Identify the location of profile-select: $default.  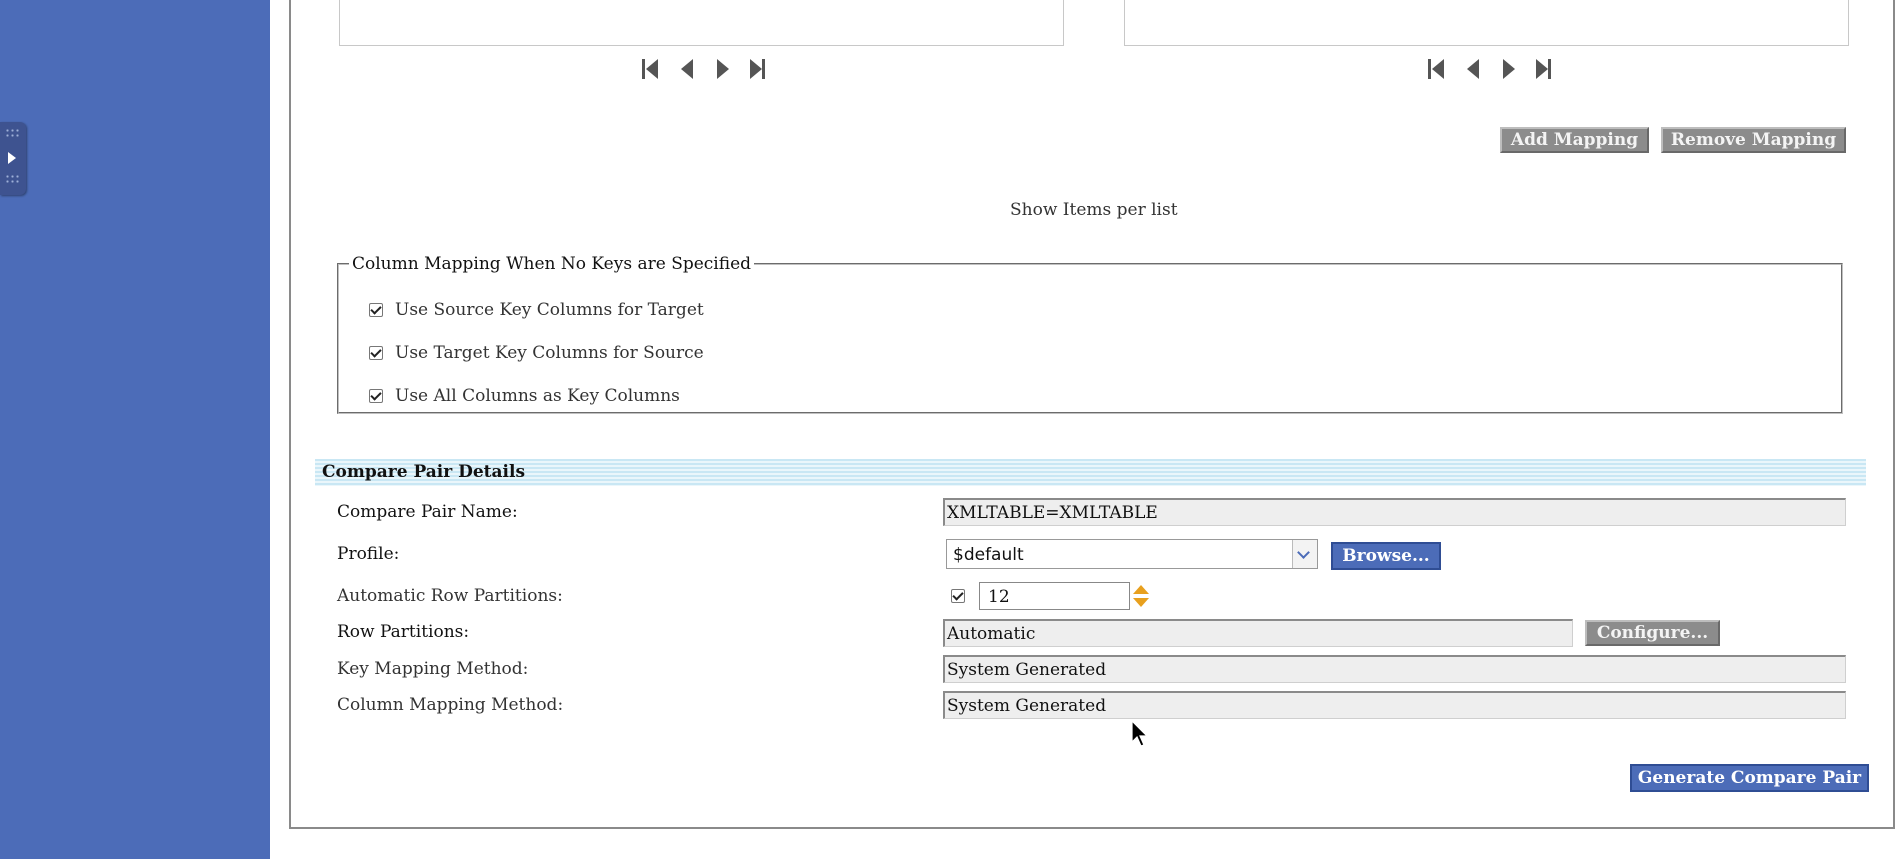
(1132, 554).